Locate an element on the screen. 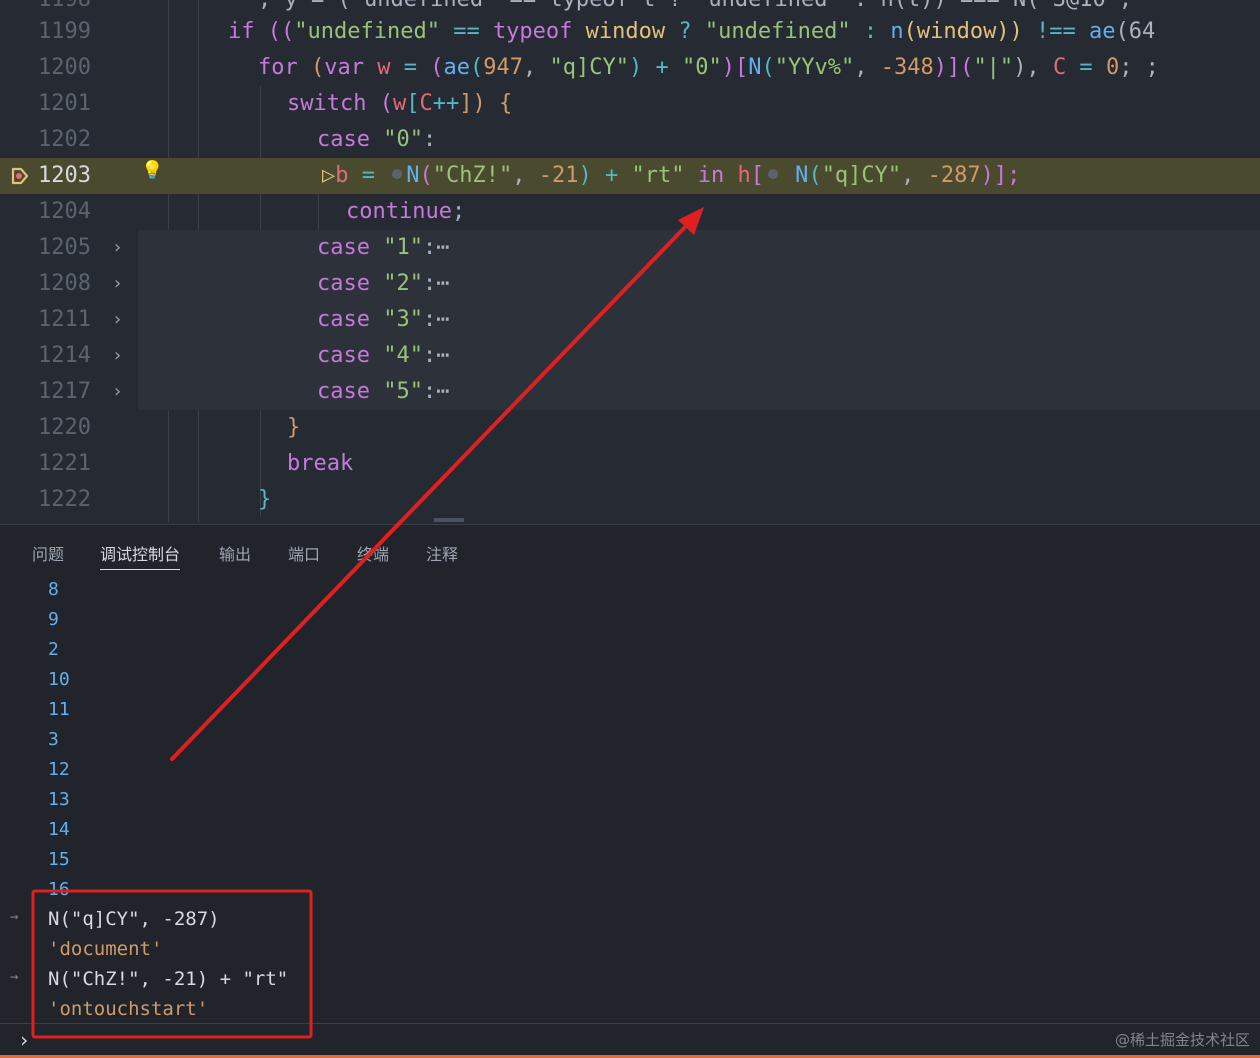 The height and width of the screenshot is (1058, 1260). code-text: case "4":⋯ is located at coordinates (383, 355).